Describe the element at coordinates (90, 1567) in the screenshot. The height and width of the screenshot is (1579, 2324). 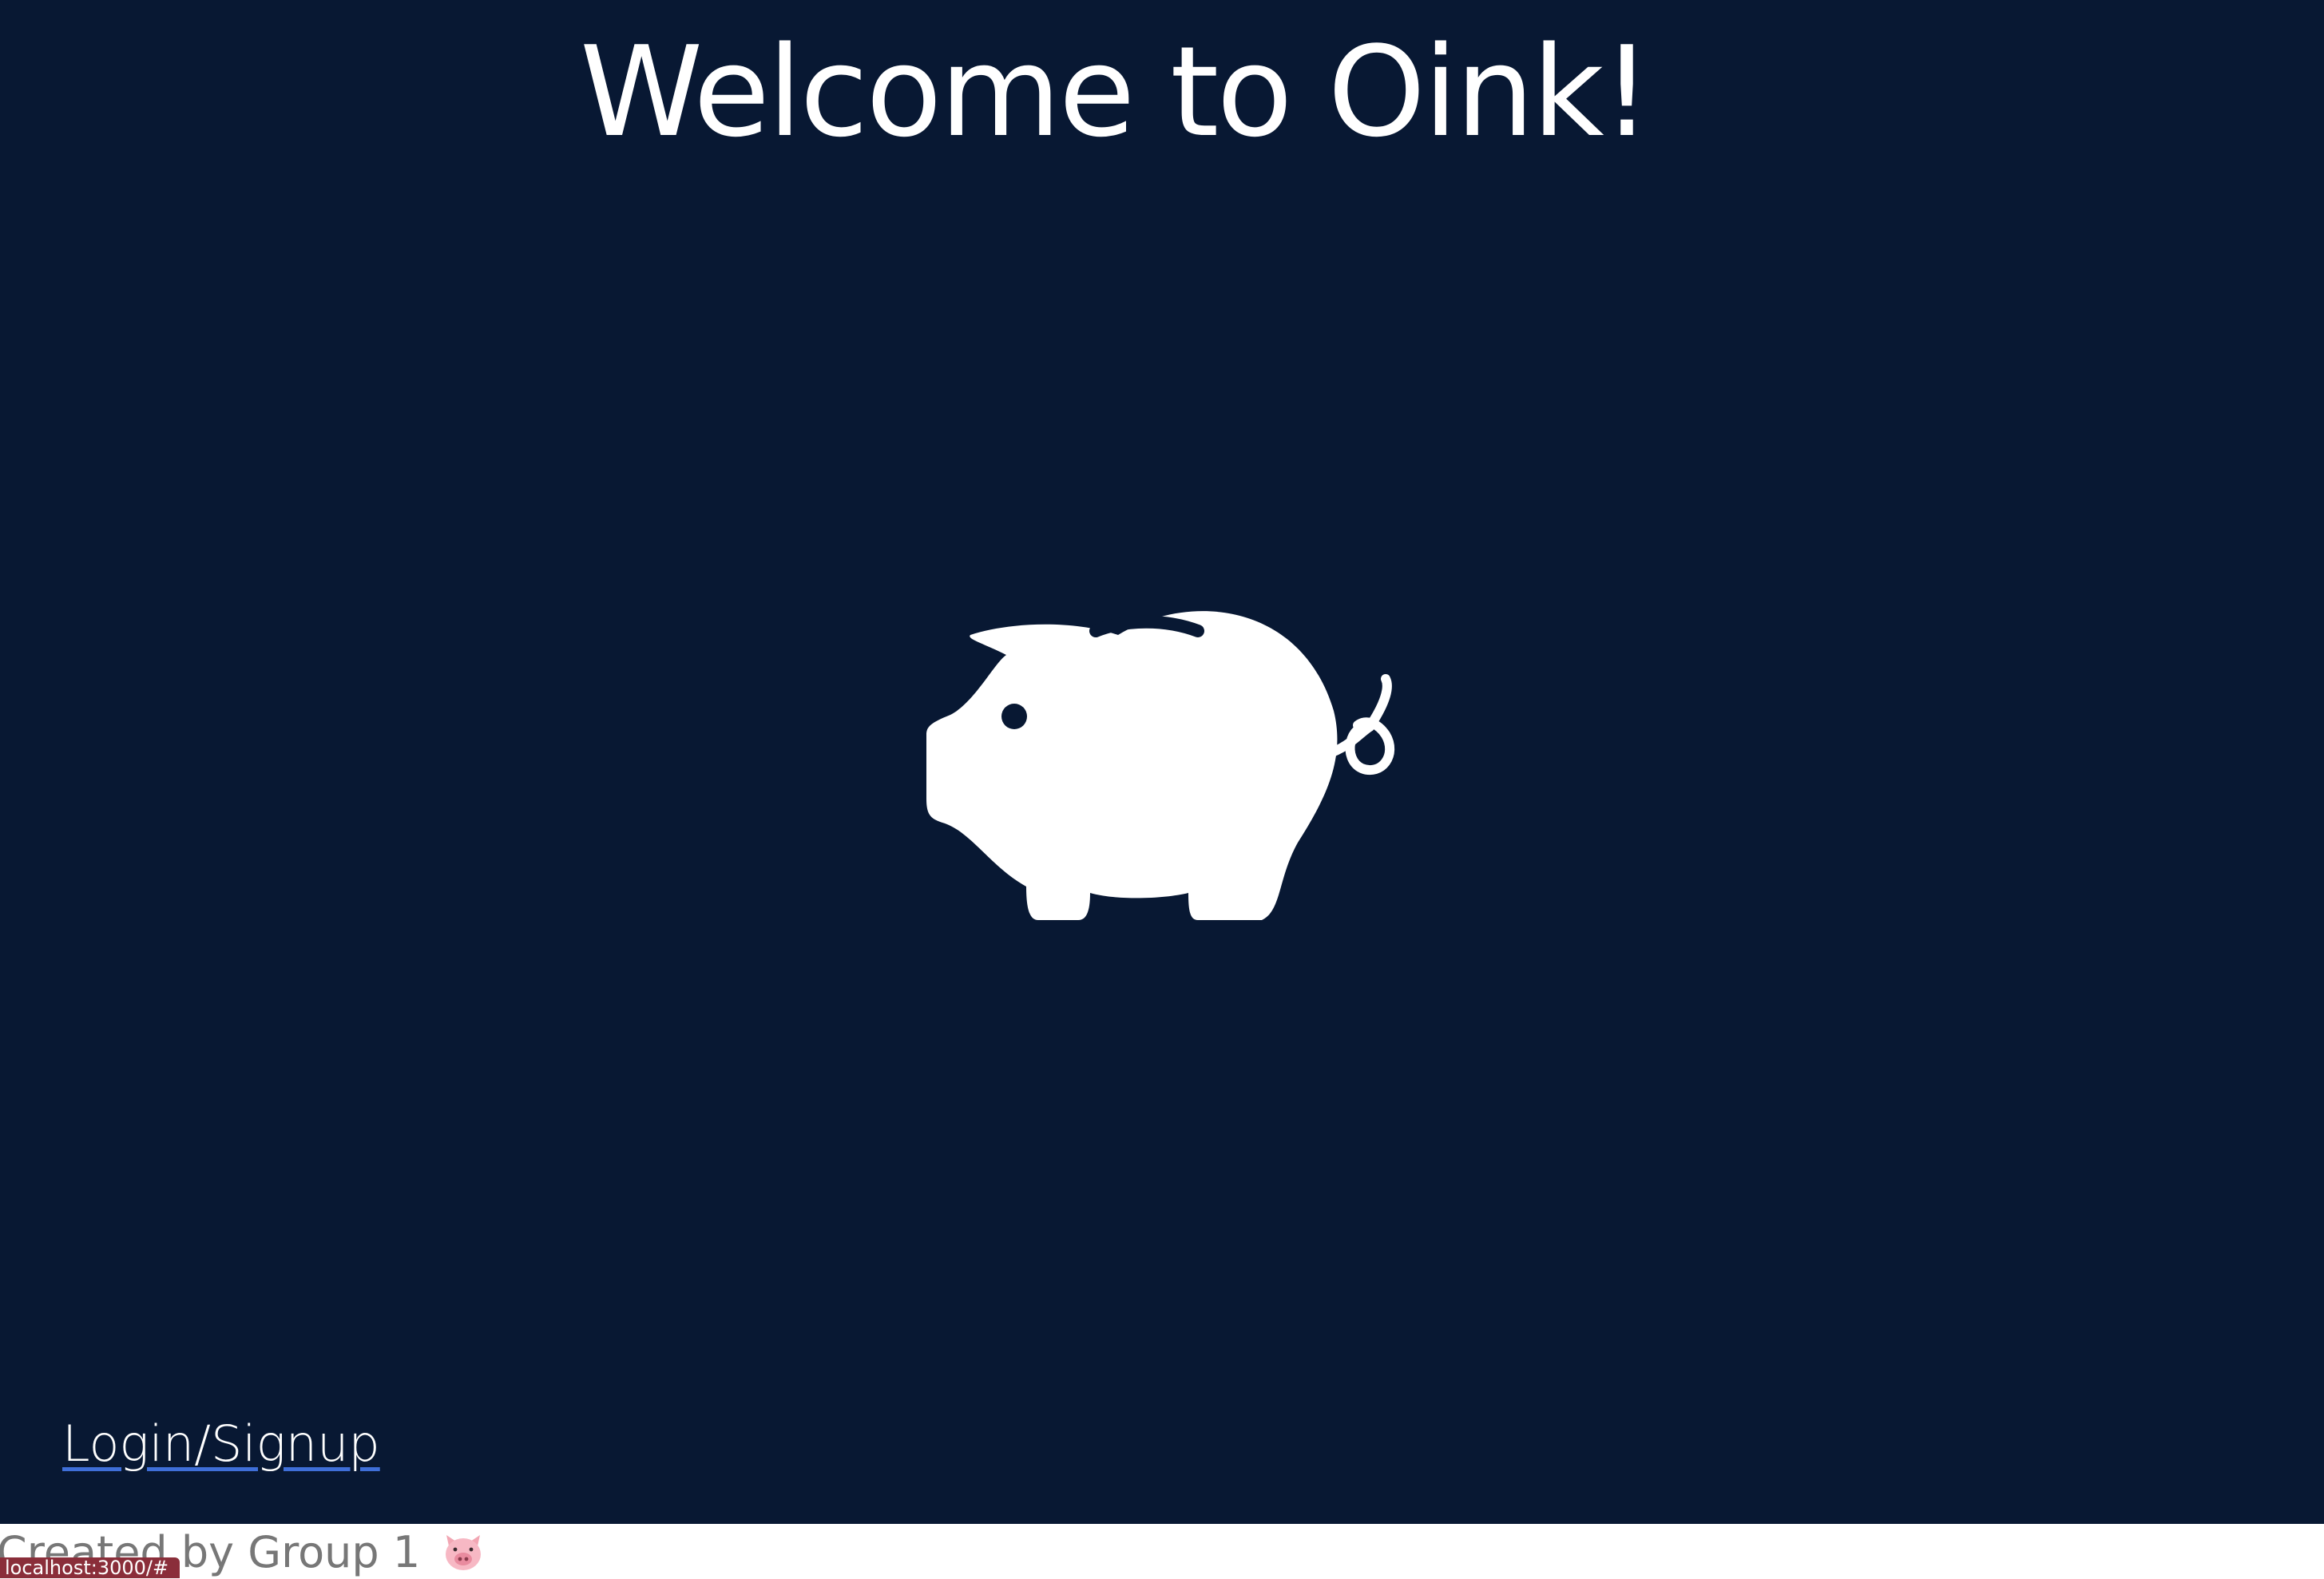
I see `browser-status-url: localhost:3000/#` at that location.